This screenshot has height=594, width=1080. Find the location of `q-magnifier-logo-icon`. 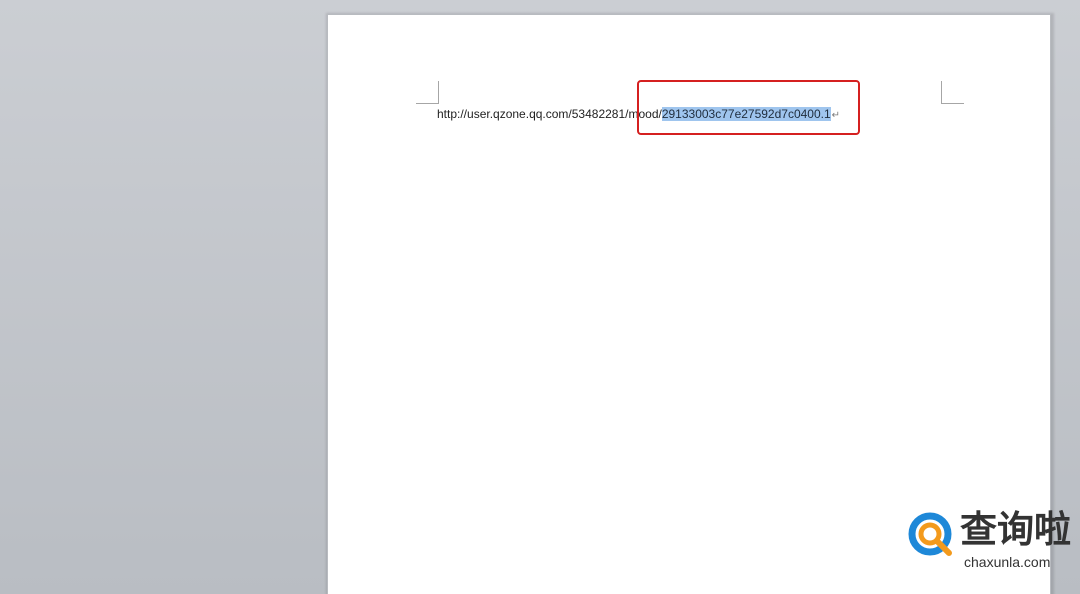

q-magnifier-logo-icon is located at coordinates (930, 534).